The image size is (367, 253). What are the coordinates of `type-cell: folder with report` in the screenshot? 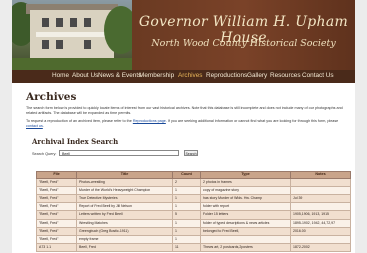 It's located at (245, 207).